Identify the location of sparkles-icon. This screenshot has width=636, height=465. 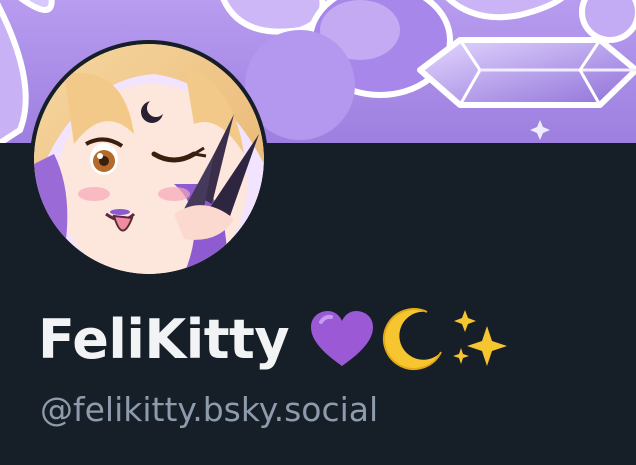
(480, 338).